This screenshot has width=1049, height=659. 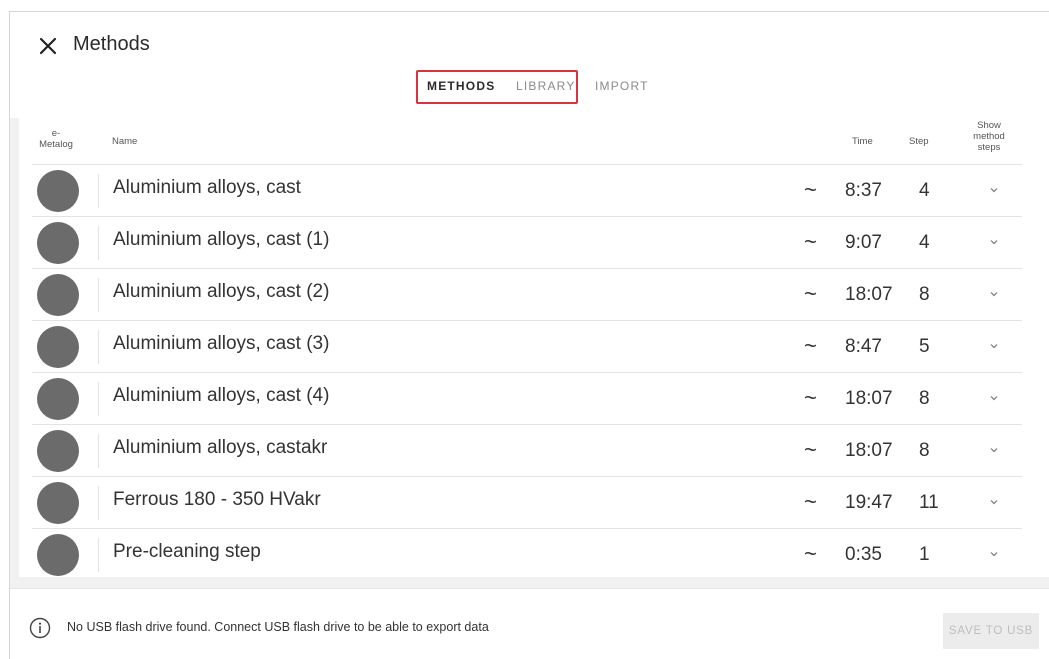 I want to click on table-row: Ferrous 180 - 350 HVakr ~ 19:47 11, so click(x=527, y=502).